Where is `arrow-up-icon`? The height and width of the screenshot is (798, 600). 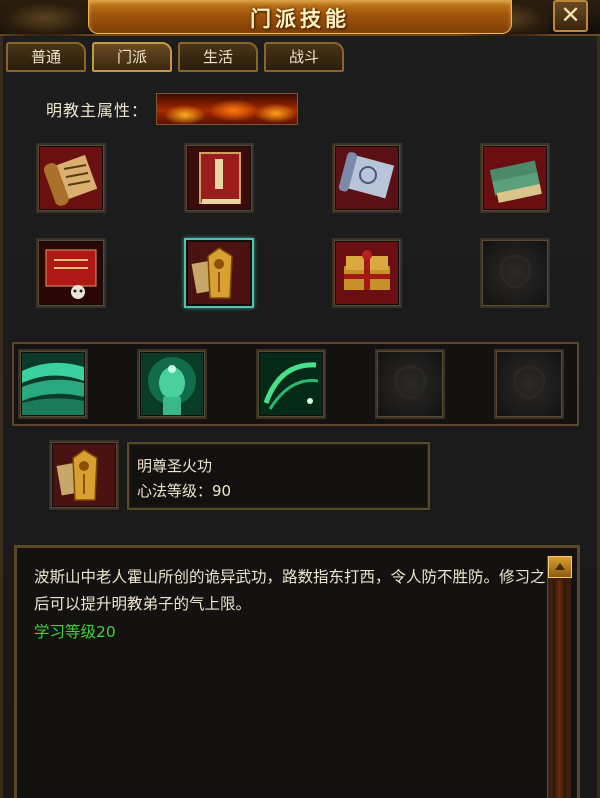
arrow-up-icon is located at coordinates (560, 566).